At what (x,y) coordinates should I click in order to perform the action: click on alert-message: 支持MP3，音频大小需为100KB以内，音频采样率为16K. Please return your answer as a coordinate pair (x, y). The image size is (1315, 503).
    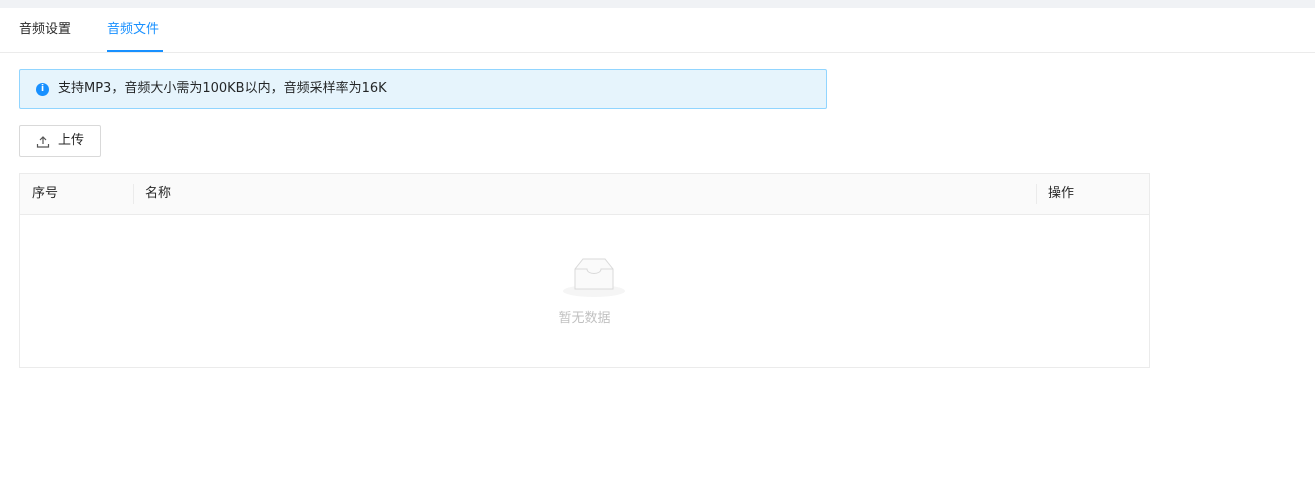
    Looking at the image, I should click on (222, 88).